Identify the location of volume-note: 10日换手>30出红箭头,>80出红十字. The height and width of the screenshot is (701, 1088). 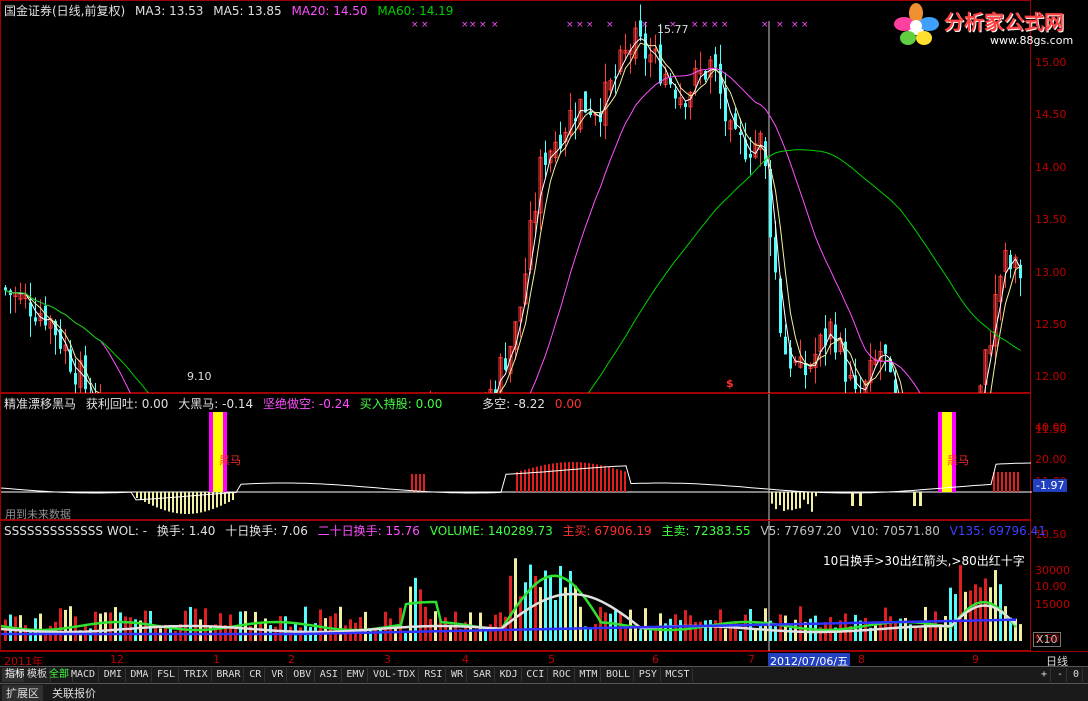
(924, 561).